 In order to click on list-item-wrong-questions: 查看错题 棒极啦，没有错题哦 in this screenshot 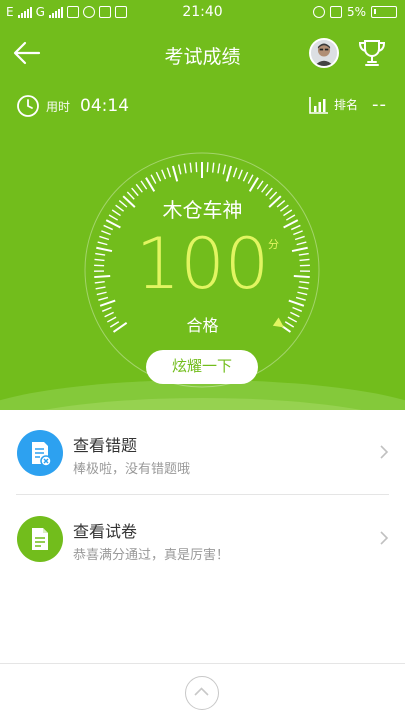, I will do `click(202, 453)`.